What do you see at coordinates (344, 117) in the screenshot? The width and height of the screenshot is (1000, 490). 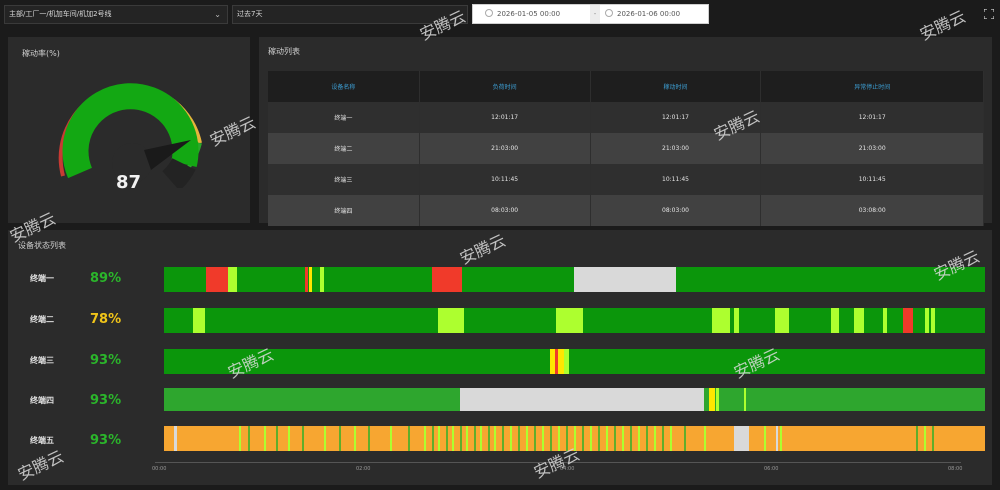 I see `cell: 终端一` at bounding box center [344, 117].